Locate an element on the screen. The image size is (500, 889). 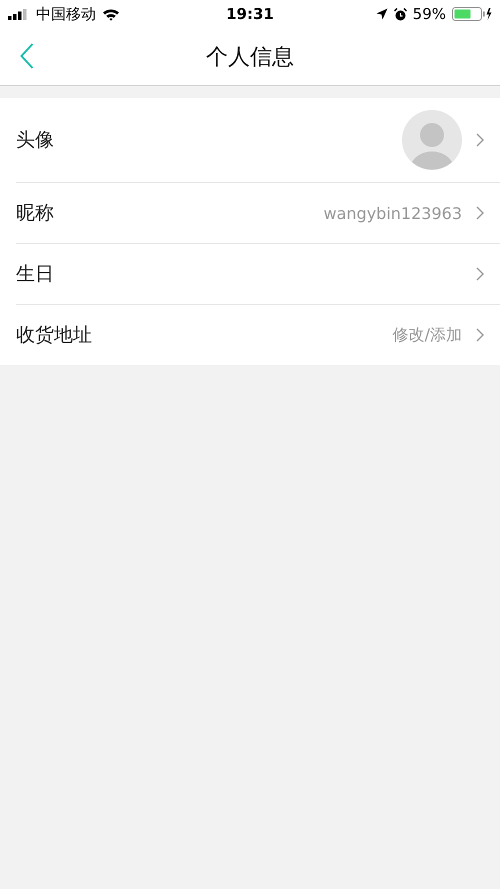
carrier-name: 中国移动 is located at coordinates (66, 14).